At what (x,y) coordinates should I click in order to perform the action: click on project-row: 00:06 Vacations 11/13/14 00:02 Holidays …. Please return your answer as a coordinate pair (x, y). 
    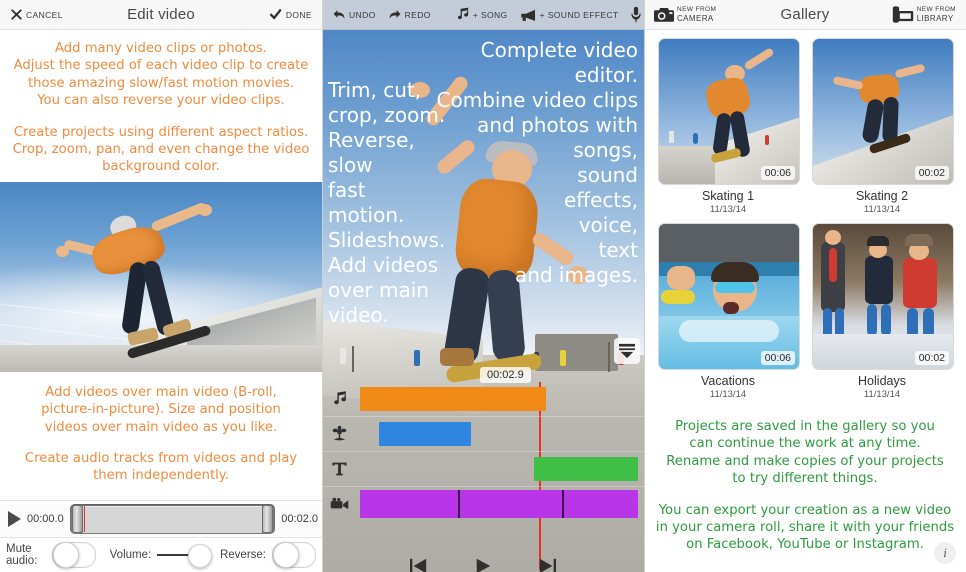
    Looking at the image, I should click on (805, 311).